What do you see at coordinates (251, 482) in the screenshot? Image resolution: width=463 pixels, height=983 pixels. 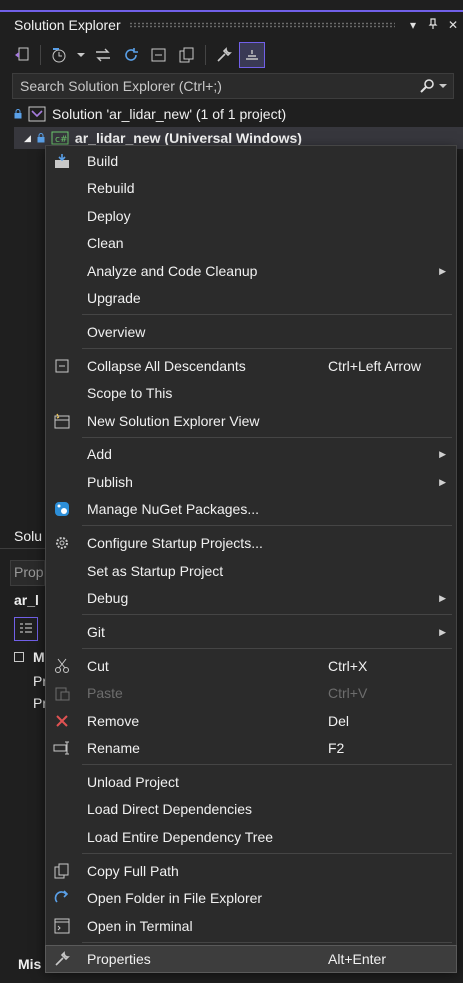 I see `menu-item-publish: Publish ▶` at bounding box center [251, 482].